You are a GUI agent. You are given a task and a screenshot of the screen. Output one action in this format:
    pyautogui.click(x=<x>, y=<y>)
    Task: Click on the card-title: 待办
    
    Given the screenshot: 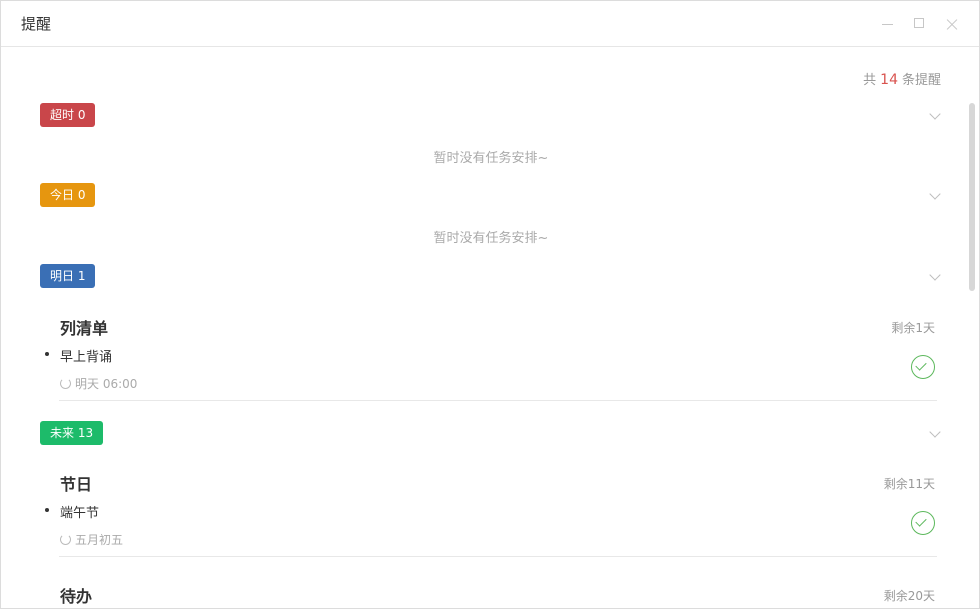 What is the action you would take?
    pyautogui.click(x=76, y=596)
    